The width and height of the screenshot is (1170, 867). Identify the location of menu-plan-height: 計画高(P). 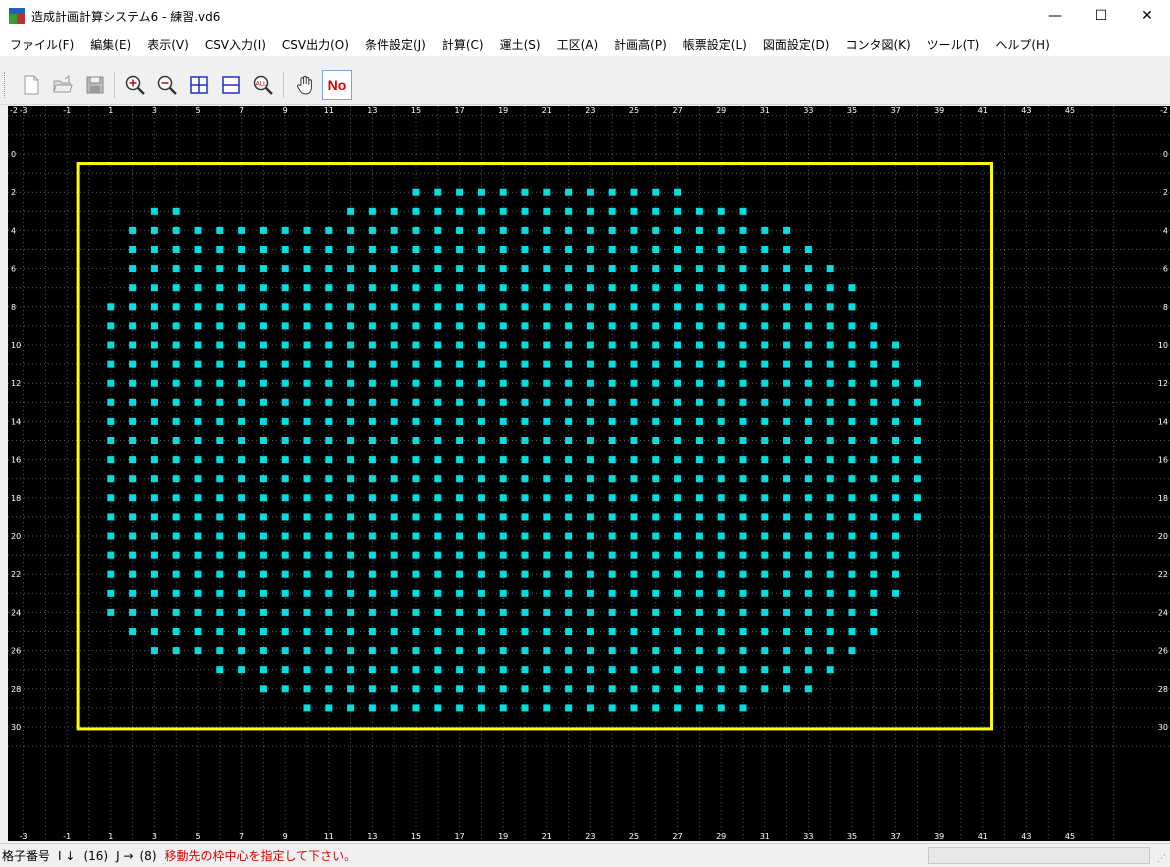
(640, 44).